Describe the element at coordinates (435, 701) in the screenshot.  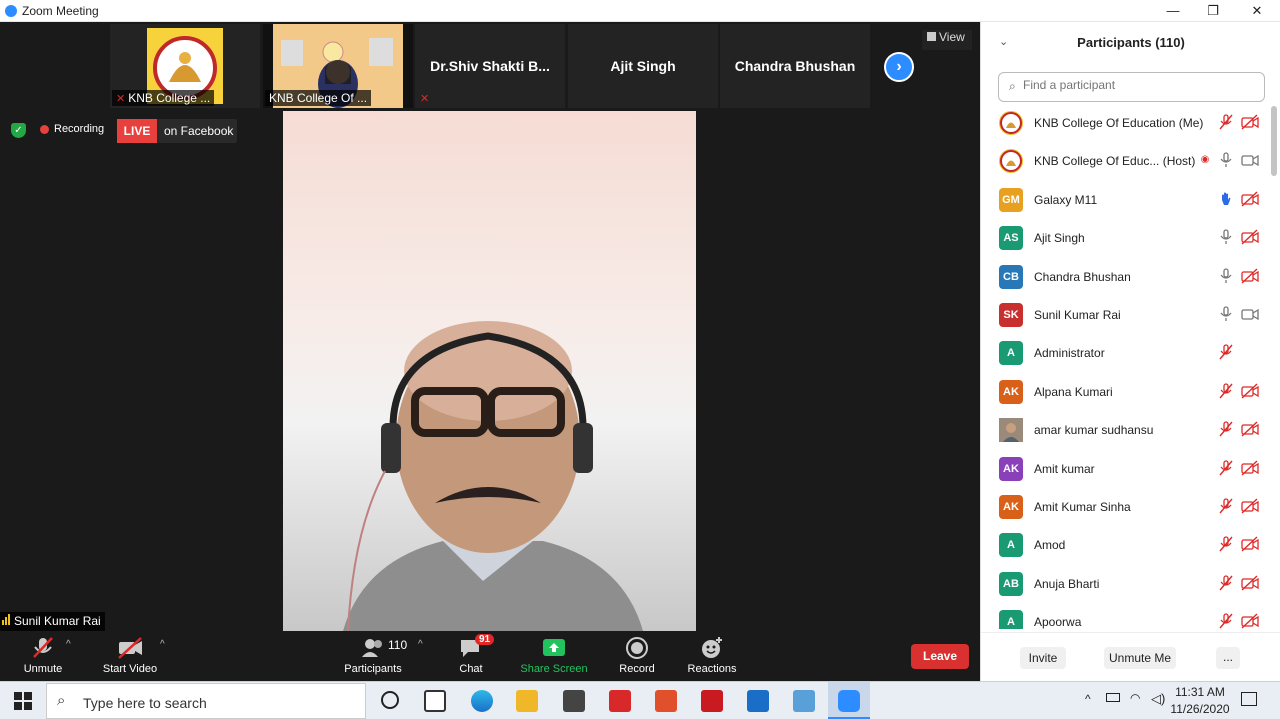
I see `task-view-icon` at that location.